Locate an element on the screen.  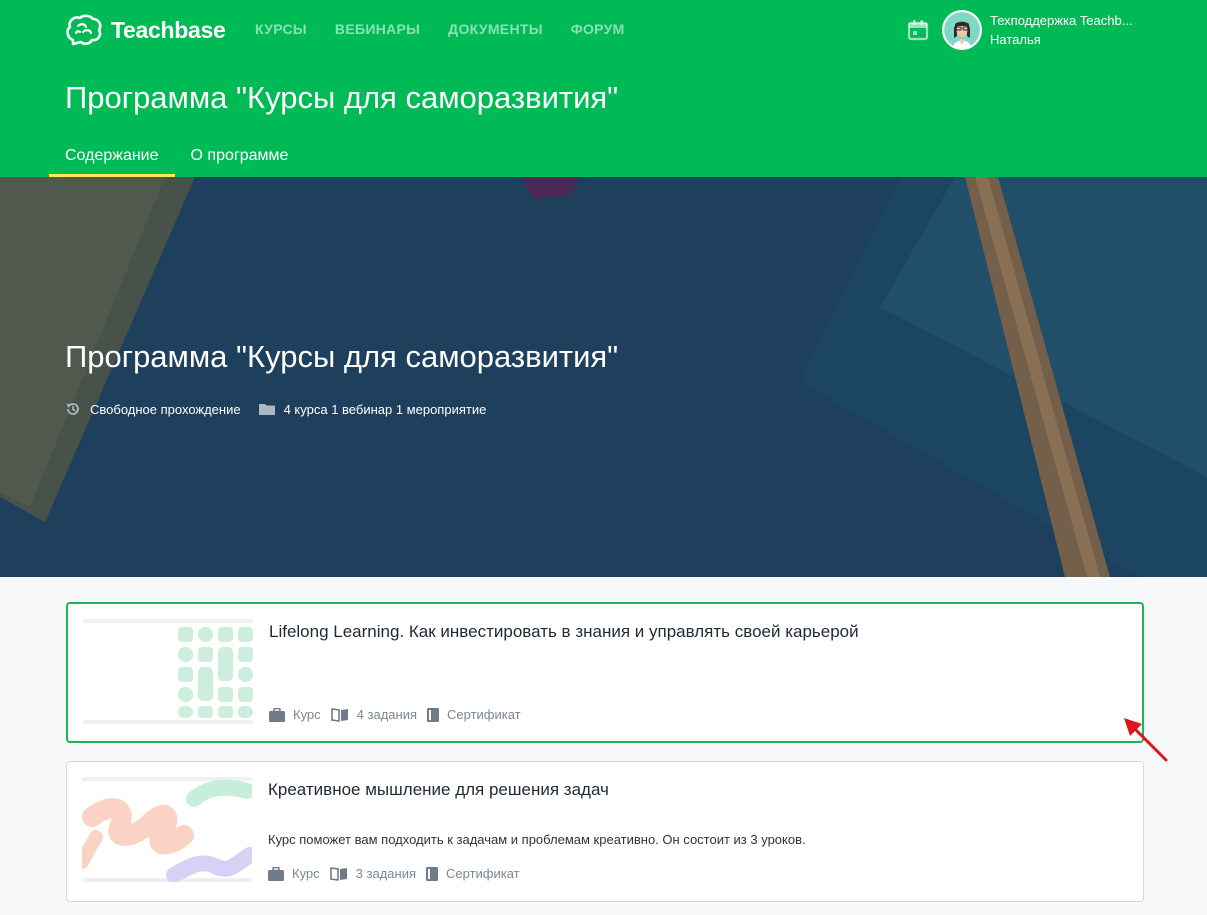
tab-about: О программе is located at coordinates (240, 157).